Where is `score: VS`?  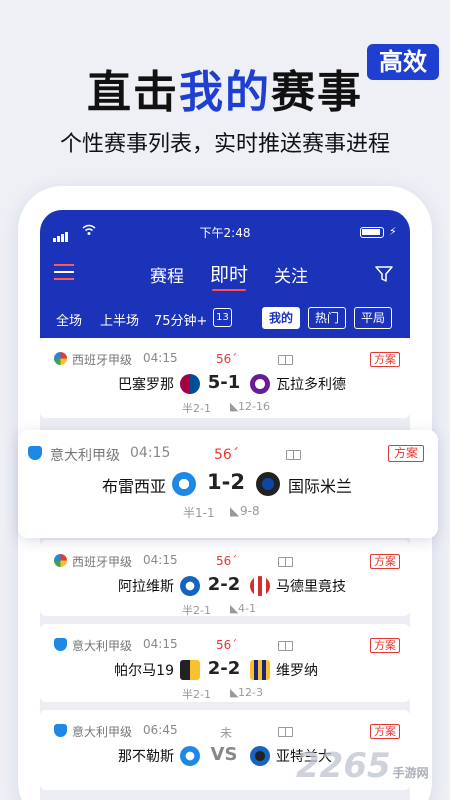
score: VS is located at coordinates (224, 754).